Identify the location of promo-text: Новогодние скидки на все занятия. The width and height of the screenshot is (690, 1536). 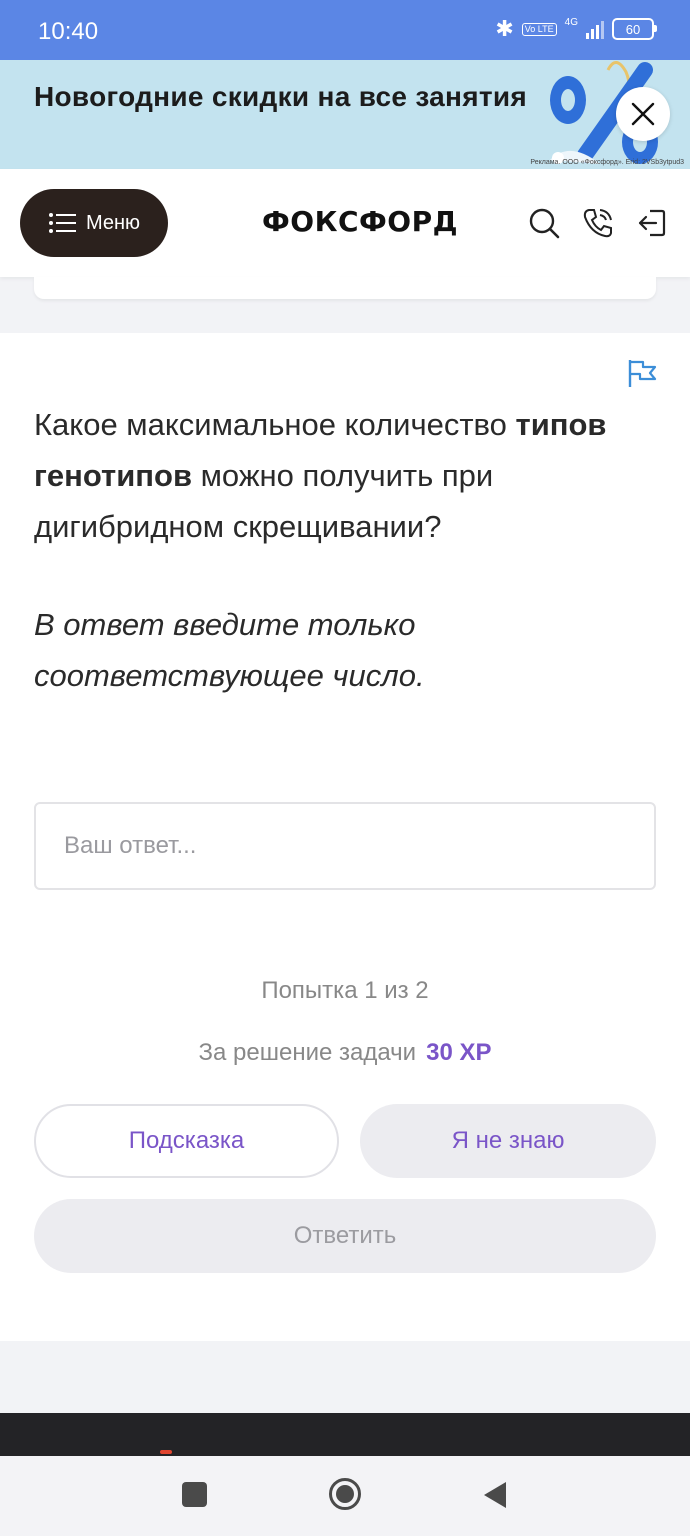
(281, 96).